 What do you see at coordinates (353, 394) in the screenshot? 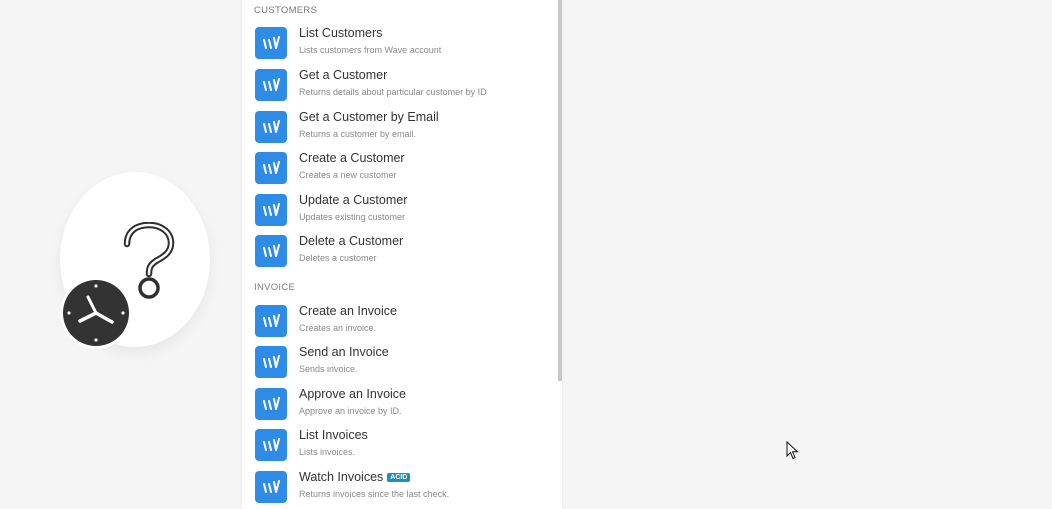
I see `item-title: Approve an Invoice` at bounding box center [353, 394].